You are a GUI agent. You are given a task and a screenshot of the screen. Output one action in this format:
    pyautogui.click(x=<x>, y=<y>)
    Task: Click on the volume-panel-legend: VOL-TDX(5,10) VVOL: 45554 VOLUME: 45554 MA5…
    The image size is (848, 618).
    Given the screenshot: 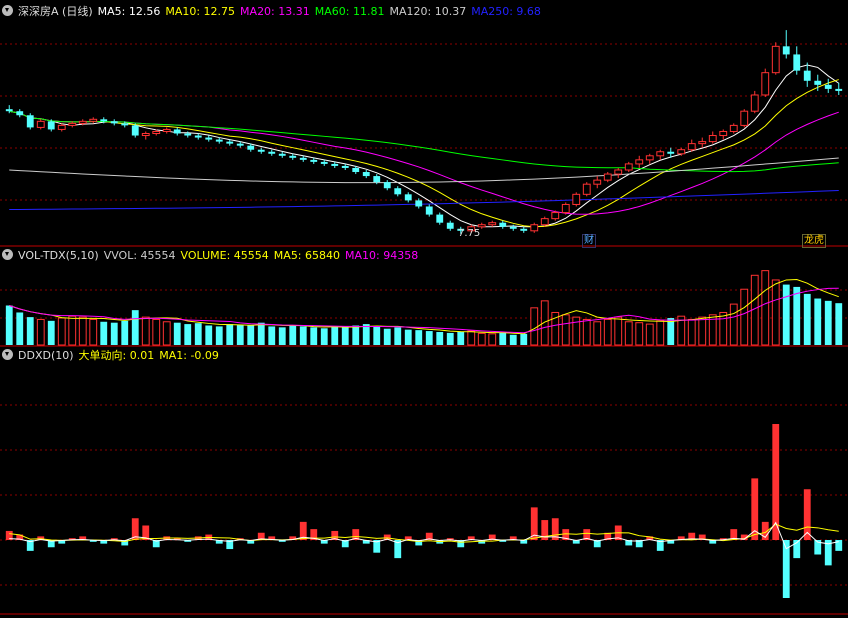 What is the action you would take?
    pyautogui.click(x=212, y=256)
    